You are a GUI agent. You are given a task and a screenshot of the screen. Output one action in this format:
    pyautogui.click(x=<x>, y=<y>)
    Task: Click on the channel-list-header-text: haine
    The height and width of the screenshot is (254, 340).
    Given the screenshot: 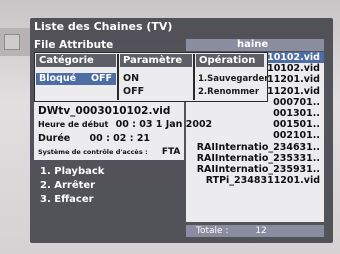 What is the action you would take?
    pyautogui.click(x=253, y=44)
    